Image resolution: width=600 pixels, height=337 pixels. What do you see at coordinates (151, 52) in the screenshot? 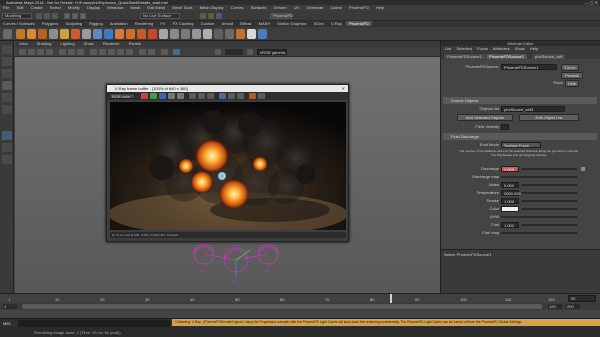
I see `xray-joints-icon` at bounding box center [151, 52].